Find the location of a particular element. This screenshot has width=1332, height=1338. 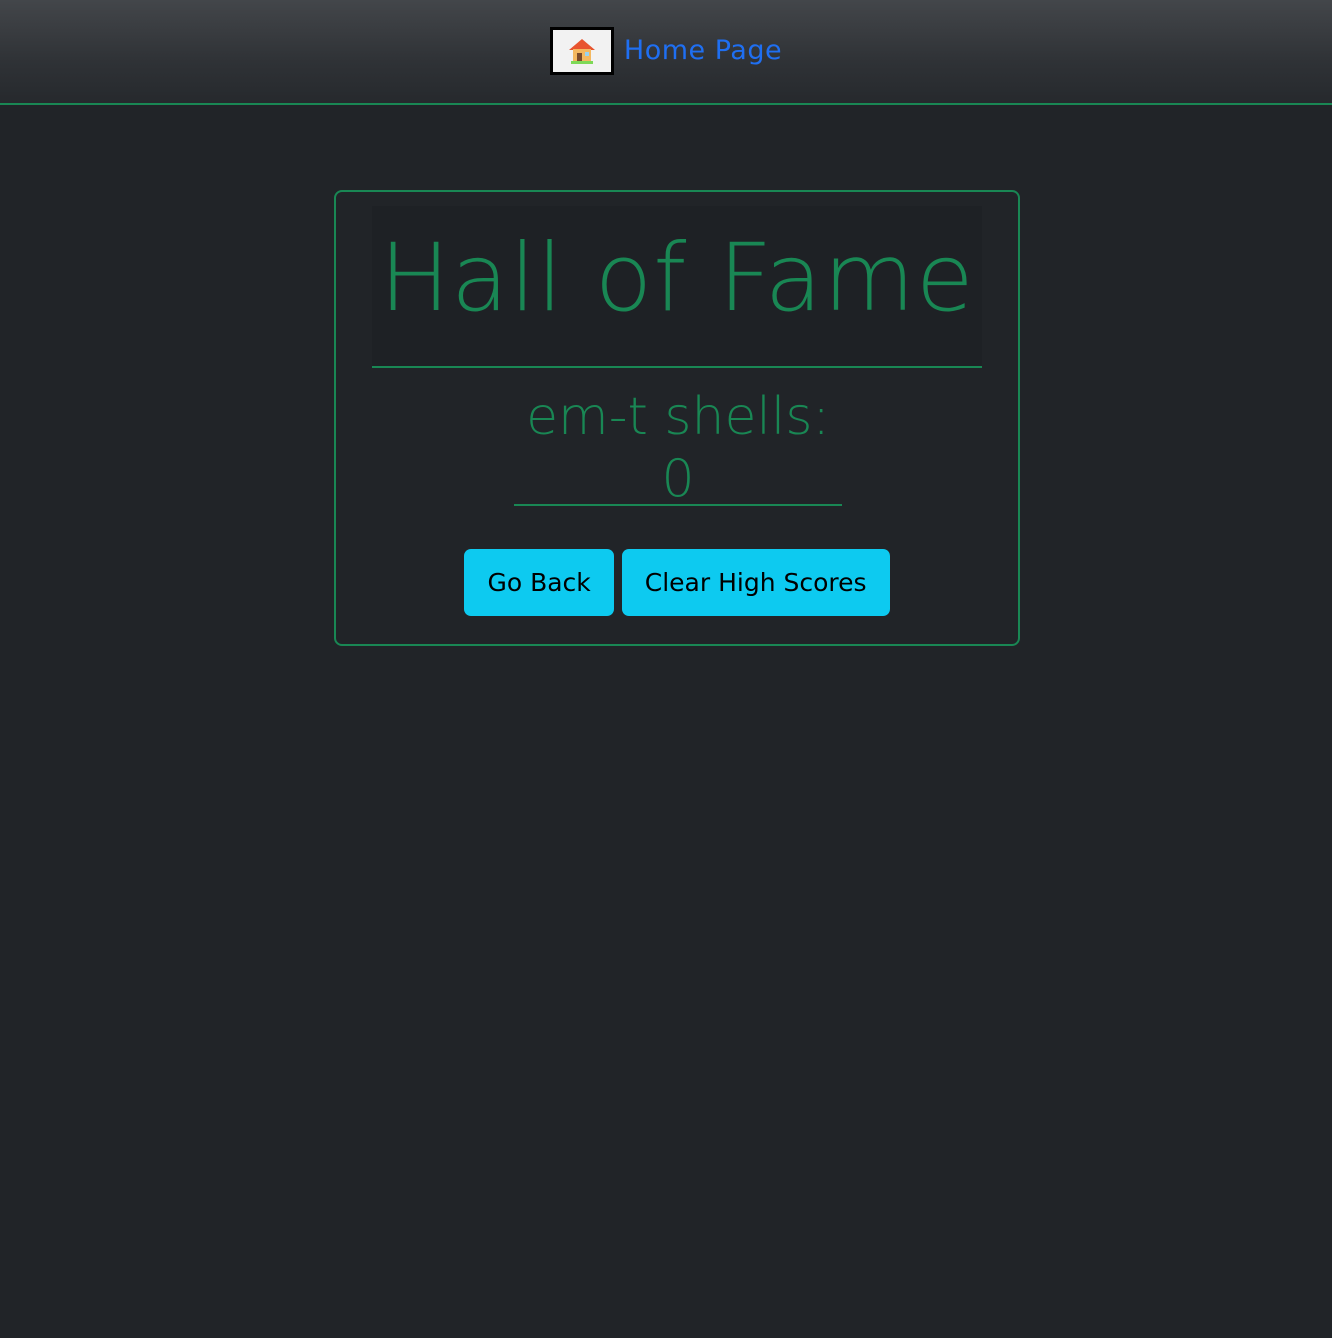

house-icon is located at coordinates (581, 50).